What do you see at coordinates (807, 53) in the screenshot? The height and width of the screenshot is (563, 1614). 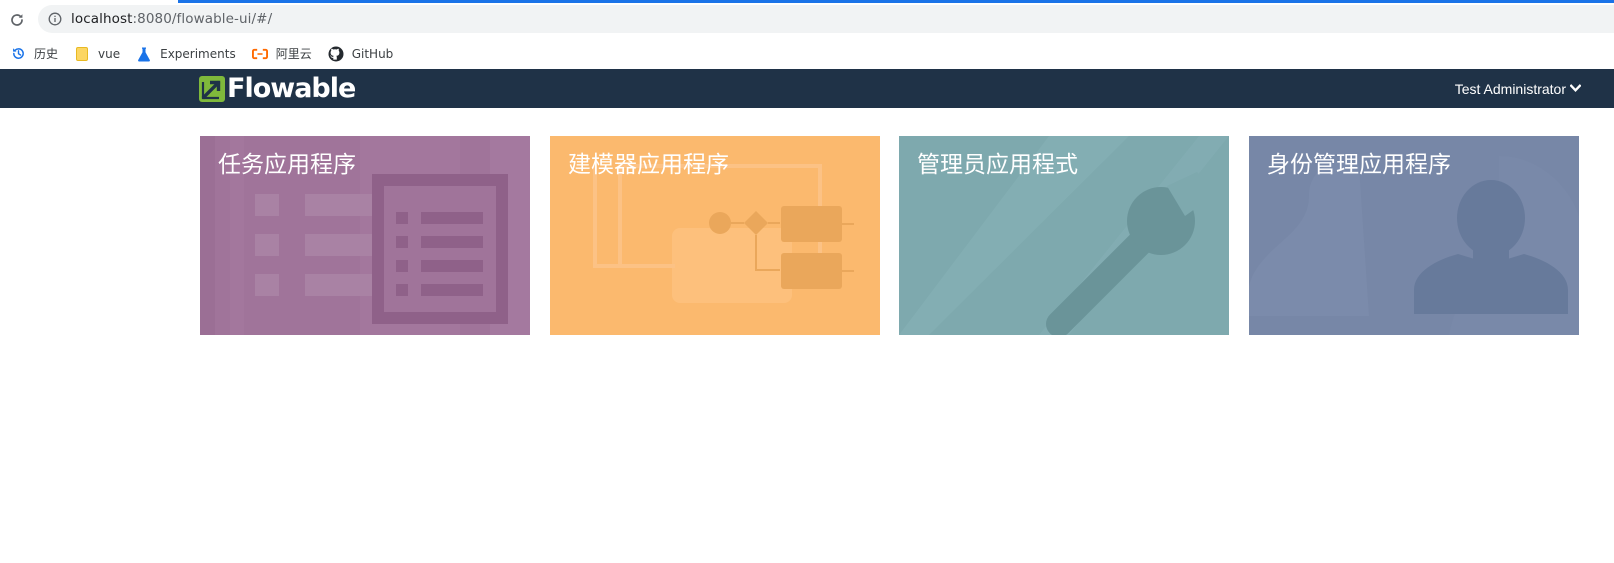 I see `bookmarks-bar: 历史 vue Experiments 阿里云 GitHub` at bounding box center [807, 53].